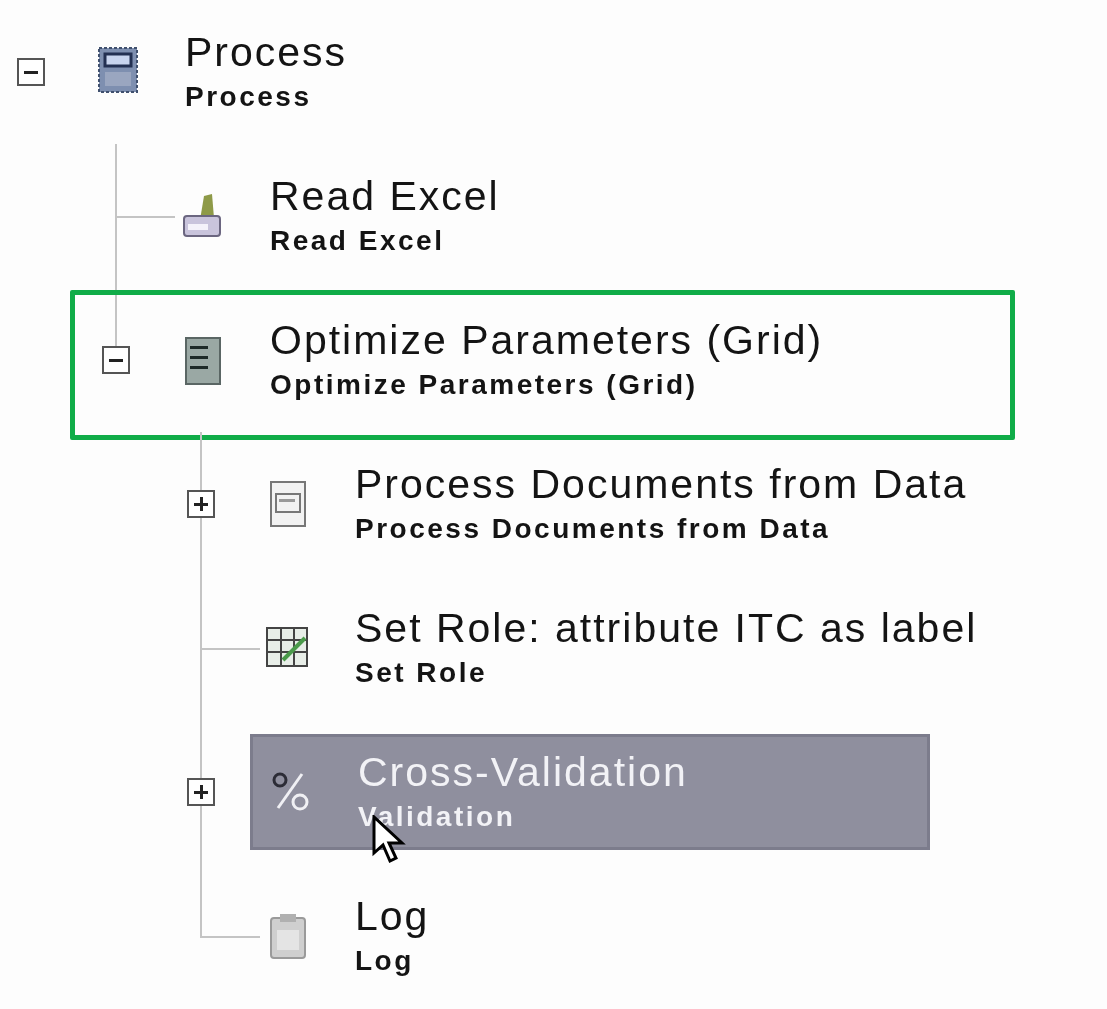  I want to click on node-title: Read Excel, so click(385, 196).